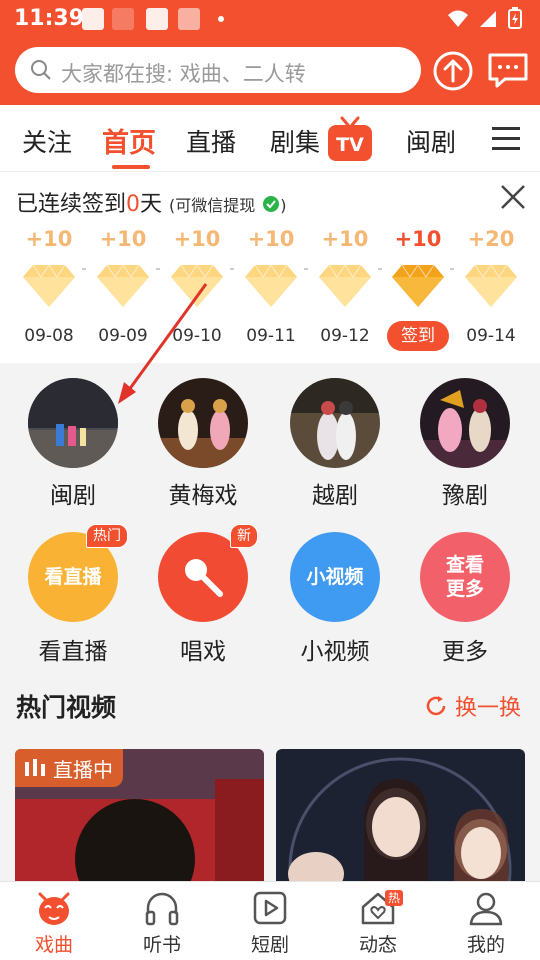 Image resolution: width=540 pixels, height=960 pixels. What do you see at coordinates (211, 141) in the screenshot?
I see `tab-live: 直播` at bounding box center [211, 141].